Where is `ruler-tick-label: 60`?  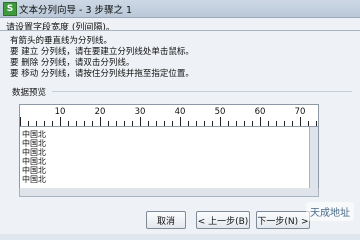 ruler-tick-label: 60 is located at coordinates (260, 112).